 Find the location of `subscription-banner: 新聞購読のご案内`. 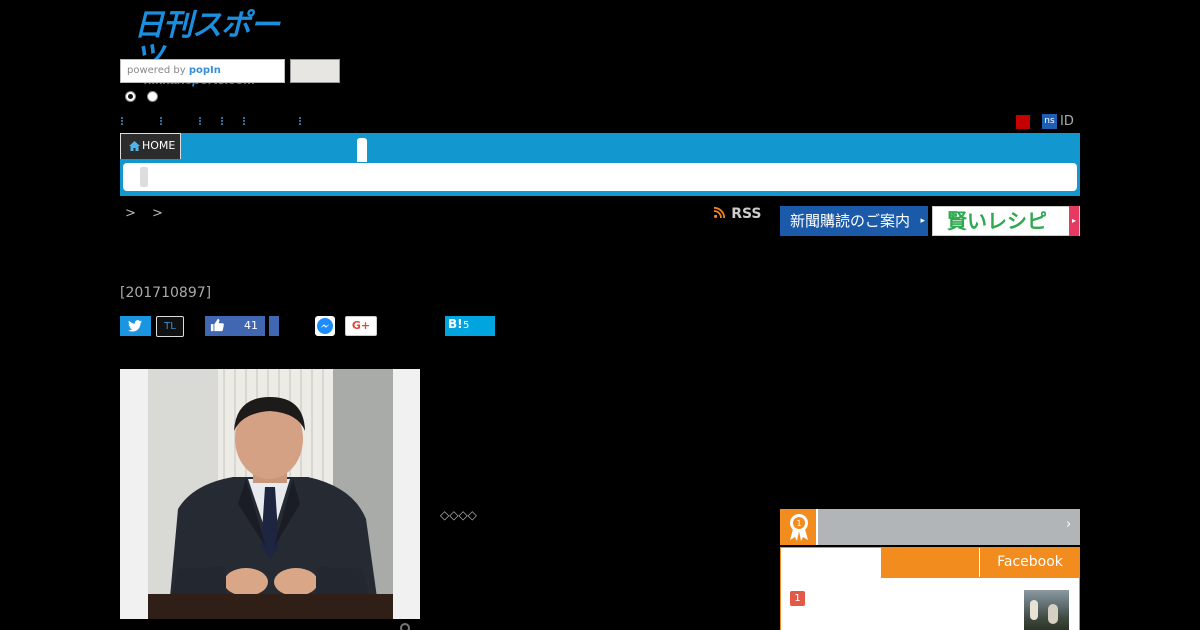

subscription-banner: 新聞購読のご案内 is located at coordinates (854, 221).